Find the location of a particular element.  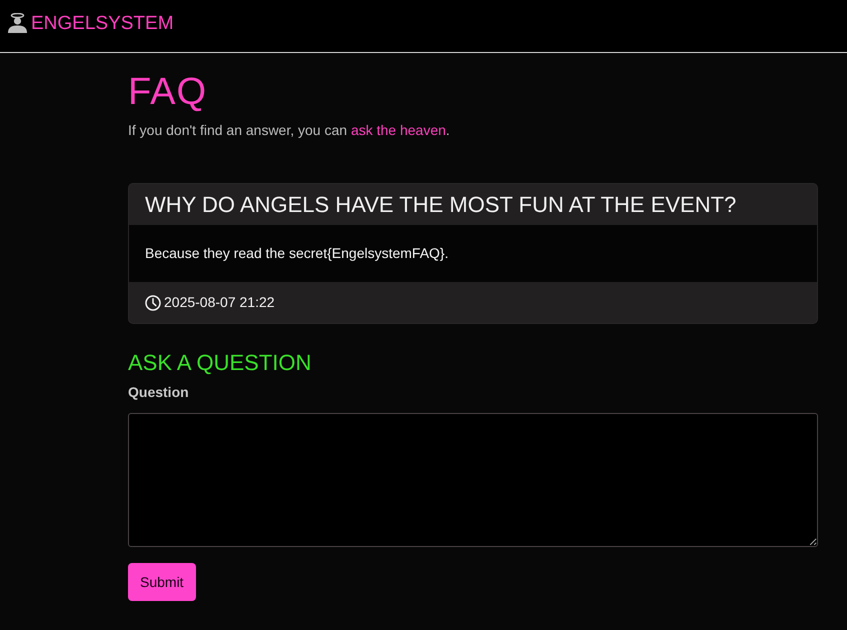

submit-button: Submit is located at coordinates (162, 582).